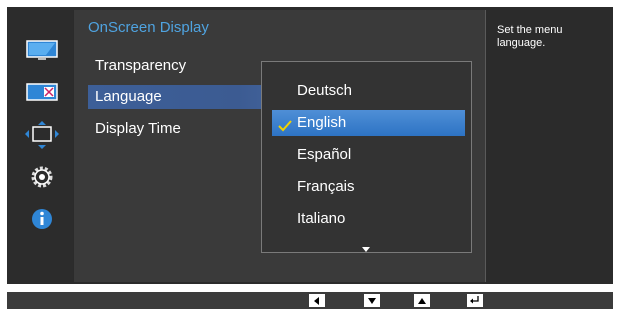  Describe the element at coordinates (368, 91) in the screenshot. I see `language-option-deutsch: Deutsch` at that location.